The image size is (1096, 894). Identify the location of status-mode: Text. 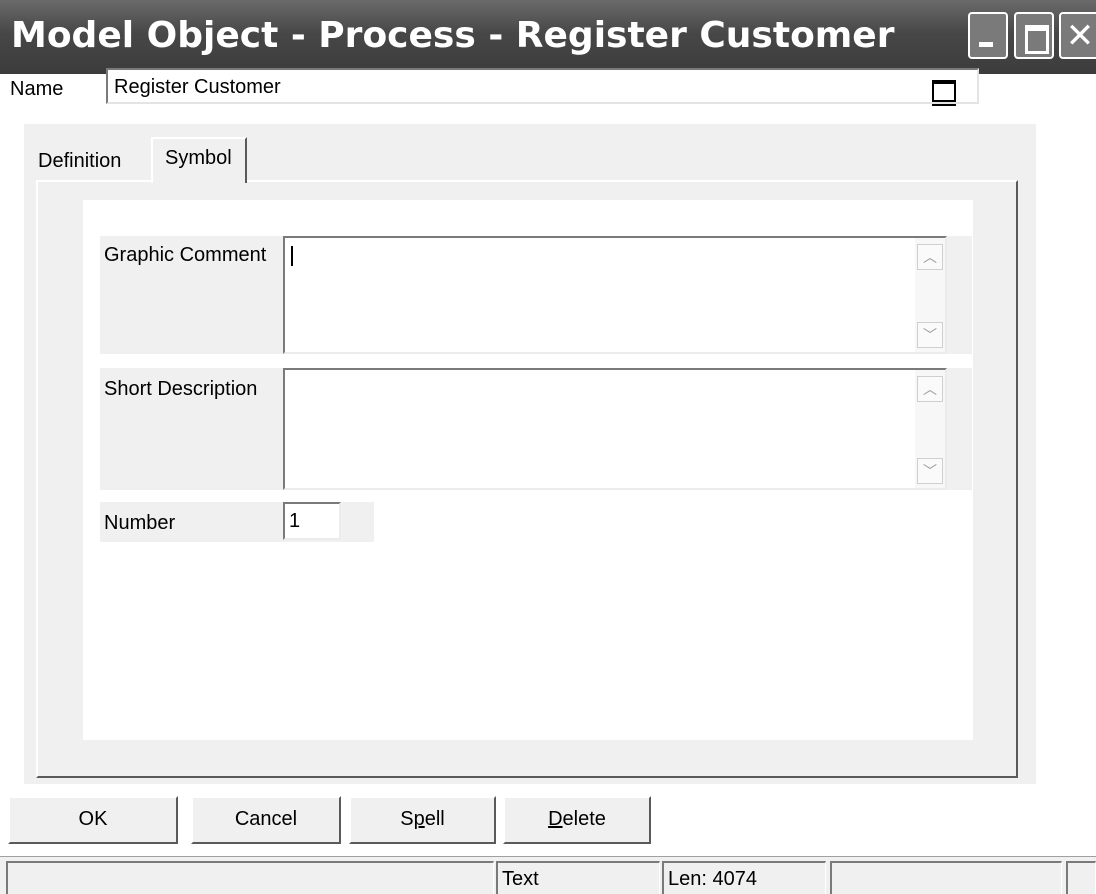
(578, 877).